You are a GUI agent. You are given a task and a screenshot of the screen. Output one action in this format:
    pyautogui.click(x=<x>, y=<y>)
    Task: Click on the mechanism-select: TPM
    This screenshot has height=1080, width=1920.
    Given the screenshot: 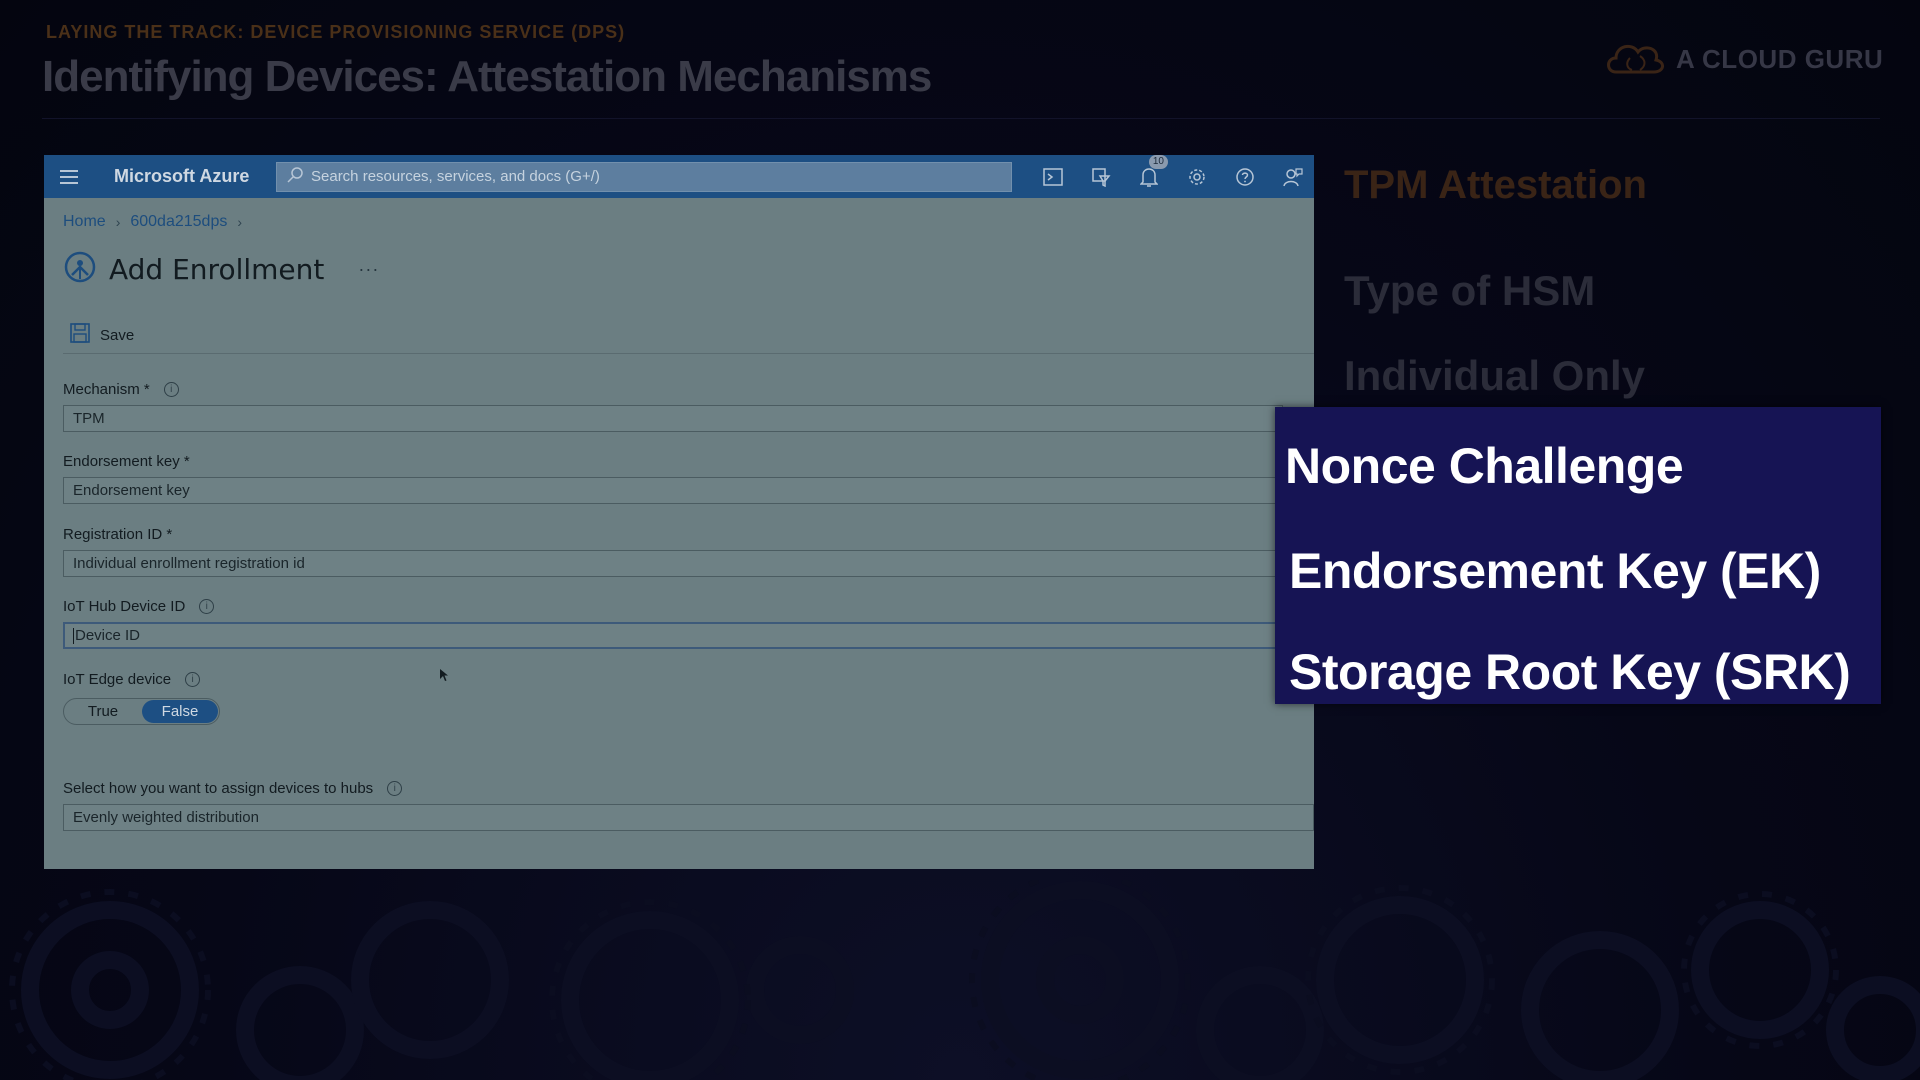 What is the action you would take?
    pyautogui.click(x=673, y=418)
    